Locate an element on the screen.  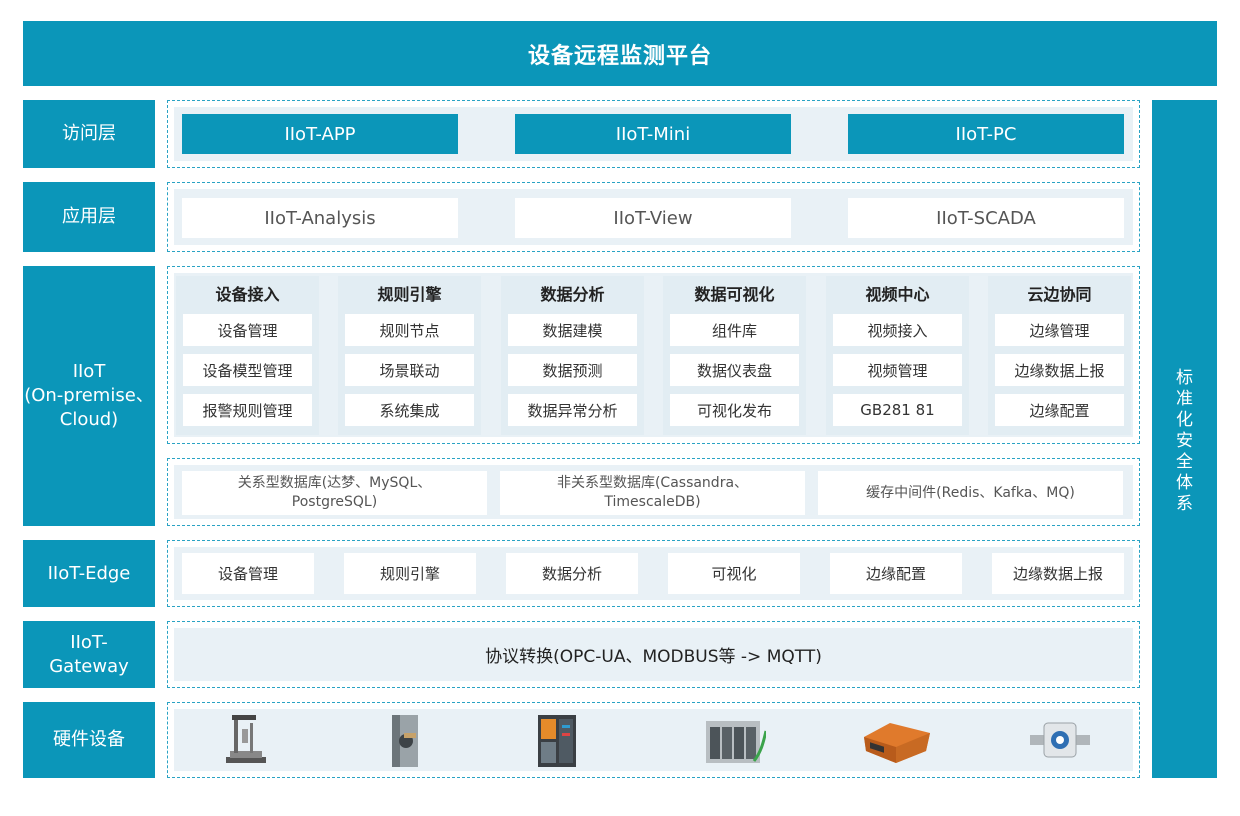
access-iiot-app: IIoT-APP is located at coordinates (320, 134).